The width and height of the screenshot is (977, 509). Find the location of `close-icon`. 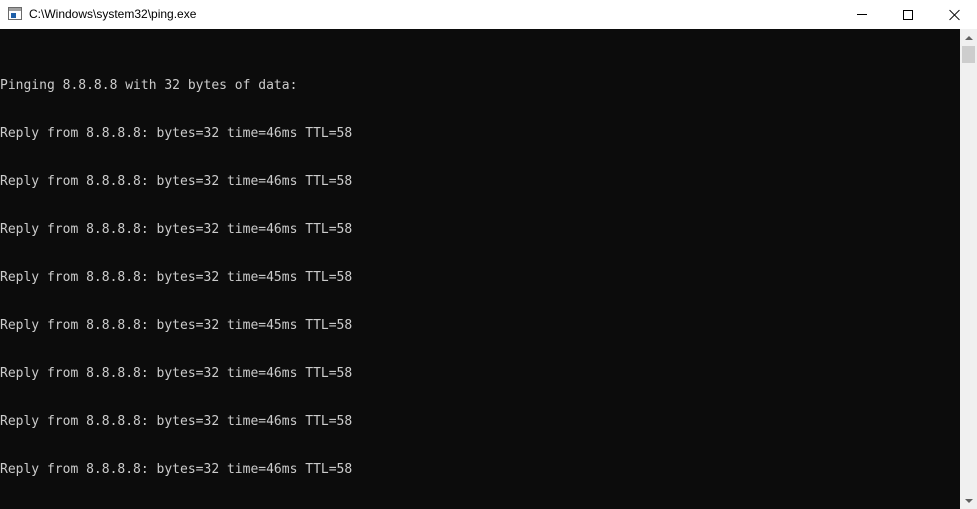

close-icon is located at coordinates (954, 14).